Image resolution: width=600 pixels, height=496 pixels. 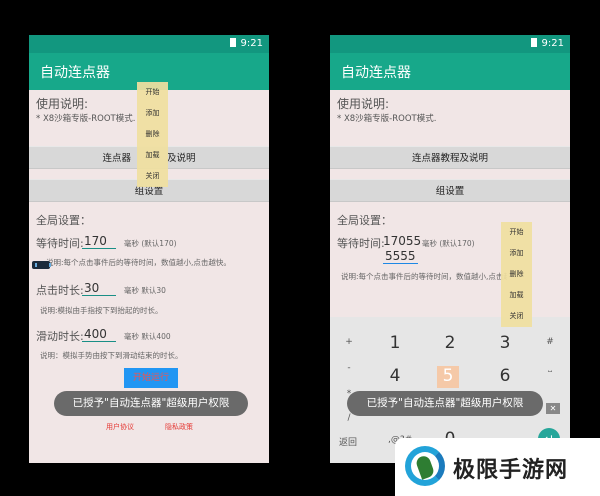 What do you see at coordinates (505, 376) in the screenshot?
I see `key-6: 6` at bounding box center [505, 376].